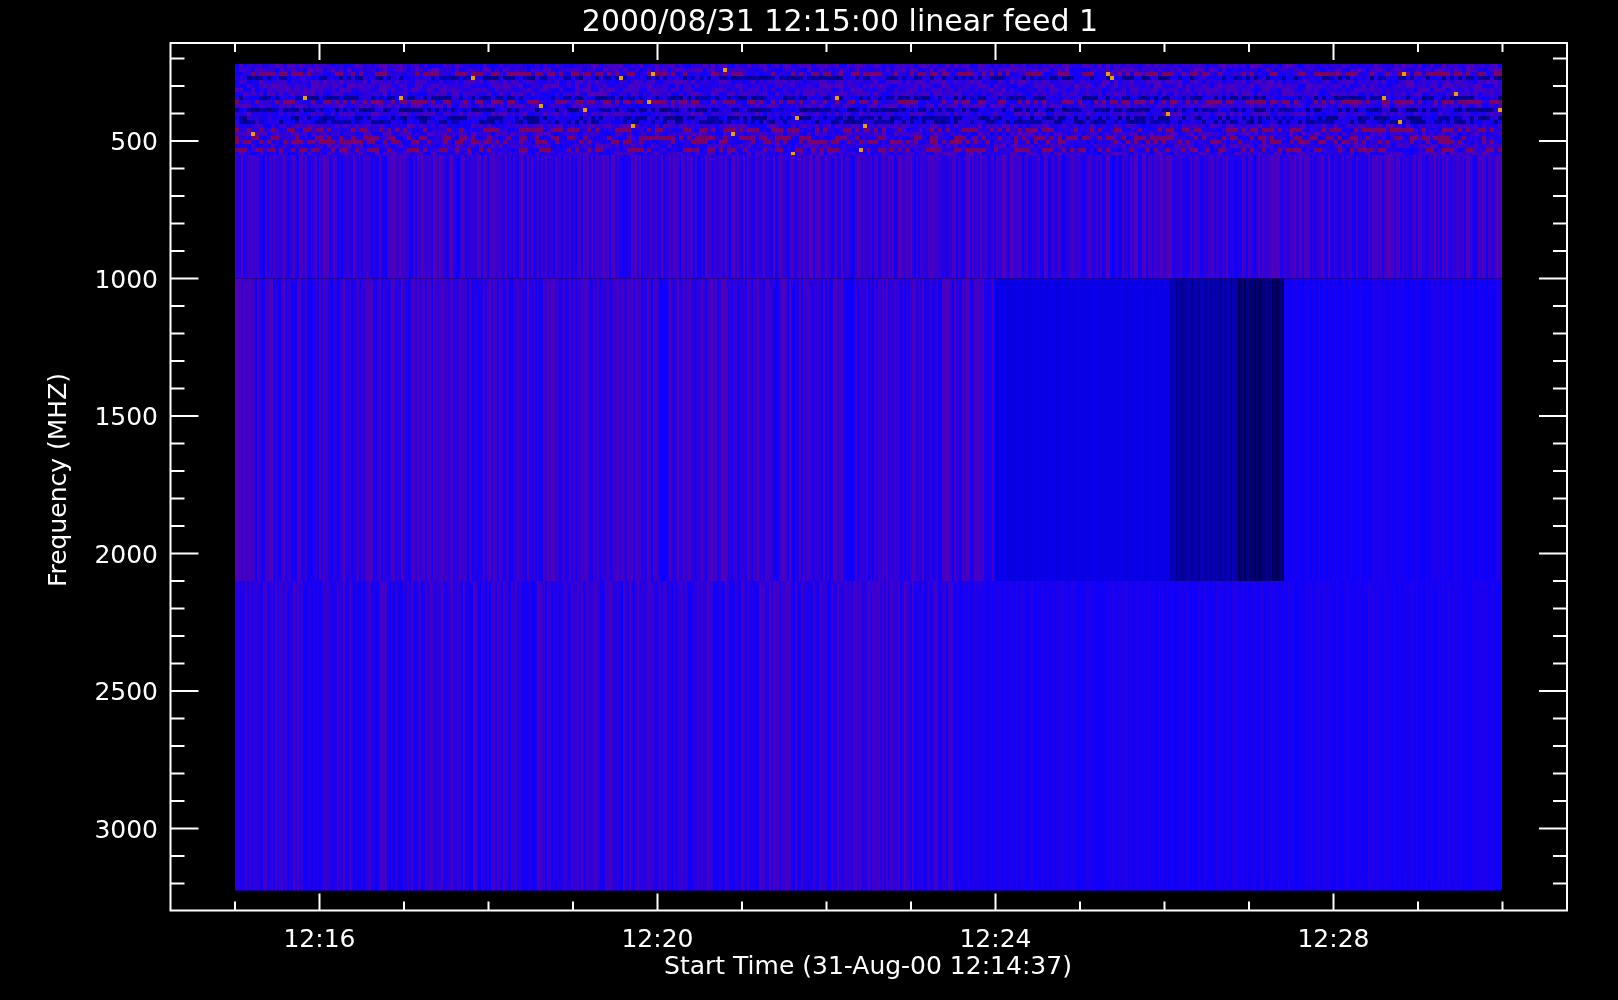  I want to click on x-axis-label: Start Time (31-Aug-00 12:14:37), so click(868, 965).